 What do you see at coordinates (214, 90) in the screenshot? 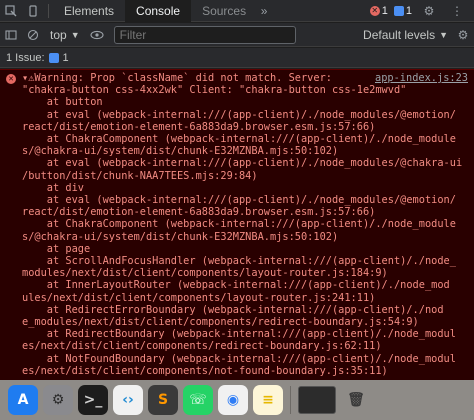
I see `stack-line: "chakra-button css-4xx2wk" Client` at bounding box center [214, 90].